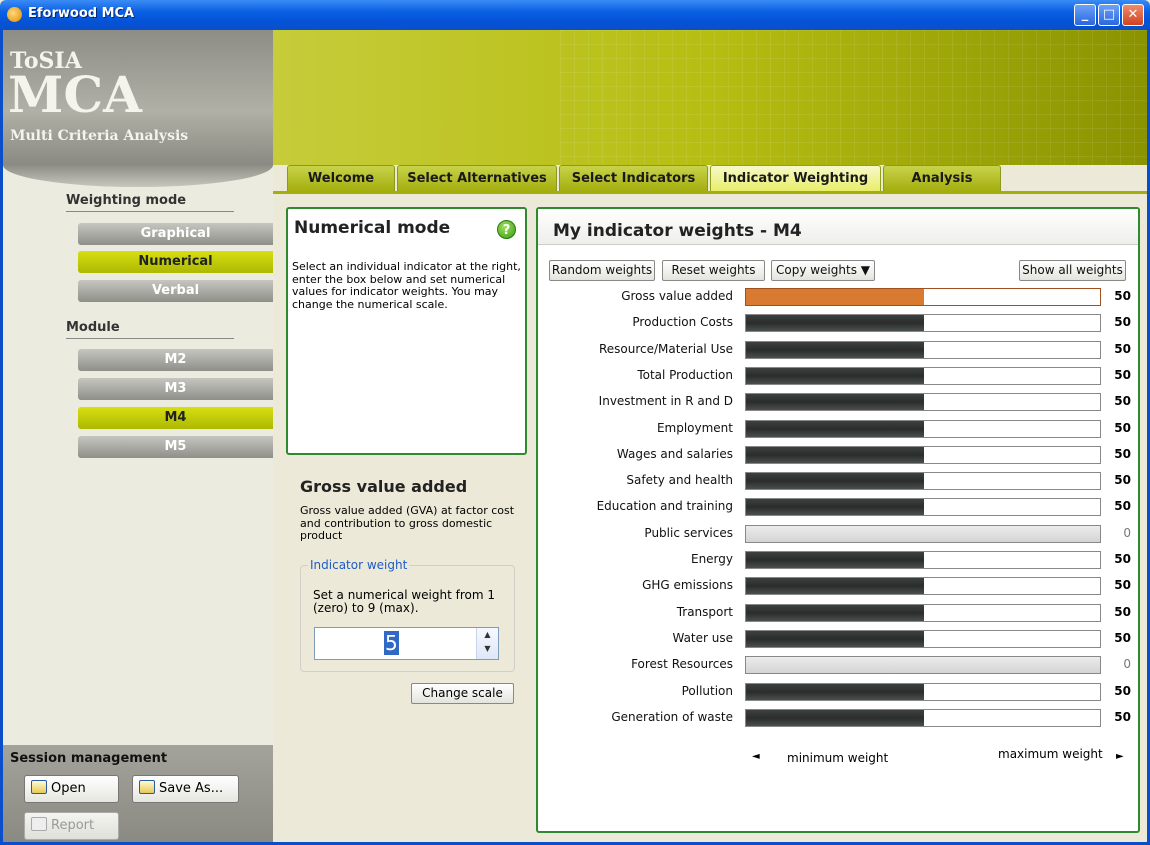 Image resolution: width=1150 pixels, height=845 pixels. What do you see at coordinates (175, 234) in the screenshot?
I see `mode-graphical-button: Graphical` at bounding box center [175, 234].